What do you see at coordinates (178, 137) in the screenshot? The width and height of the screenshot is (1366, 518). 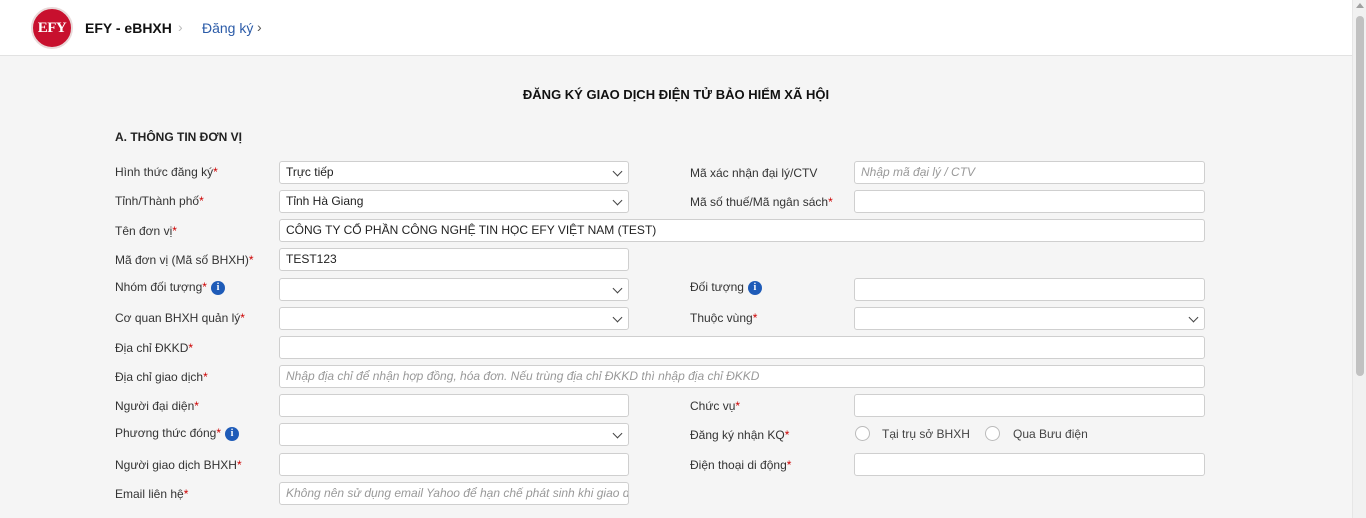 I see `section-heading-a: A. THÔNG TIN ĐƠN VỊ` at bounding box center [178, 137].